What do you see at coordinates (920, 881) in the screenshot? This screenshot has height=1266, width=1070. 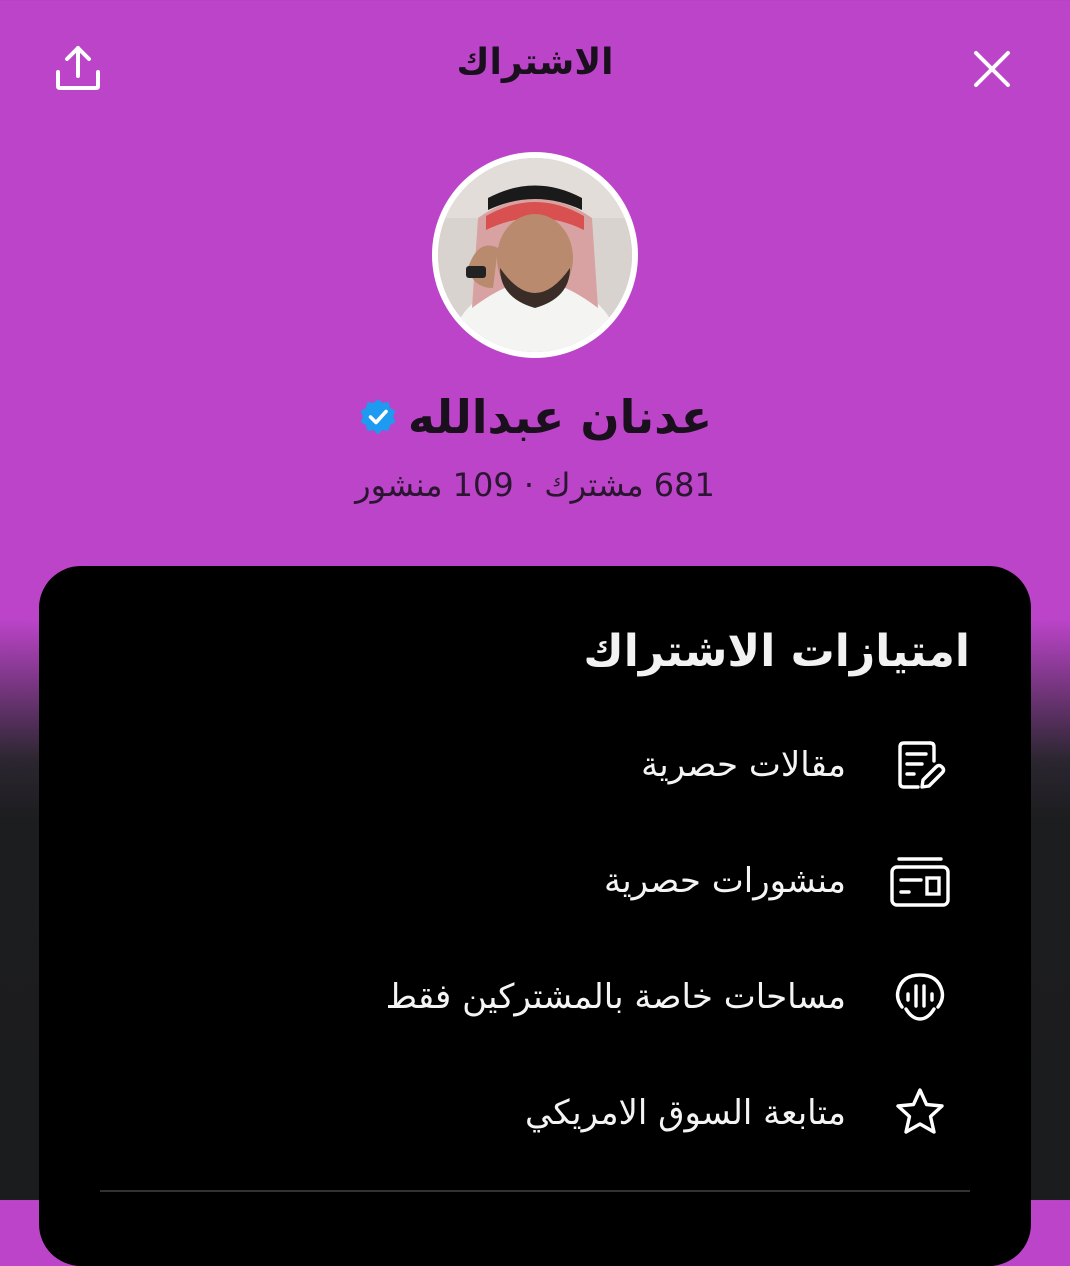 I see `posts-icon` at bounding box center [920, 881].